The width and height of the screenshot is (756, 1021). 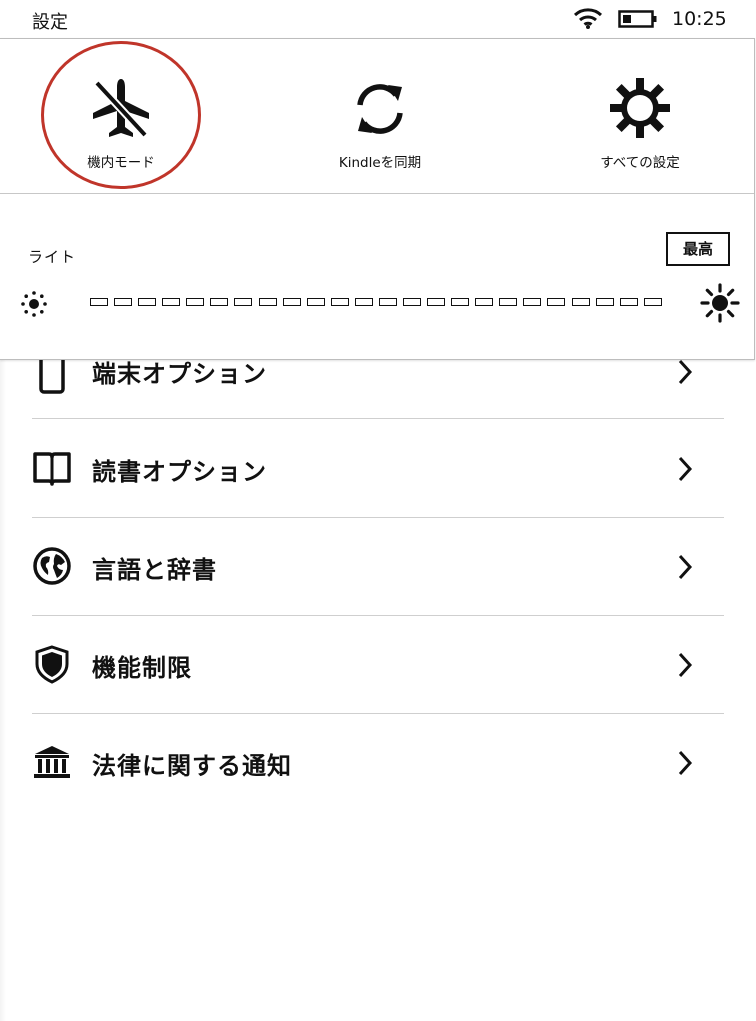 I want to click on shield-icon, so click(x=52, y=664).